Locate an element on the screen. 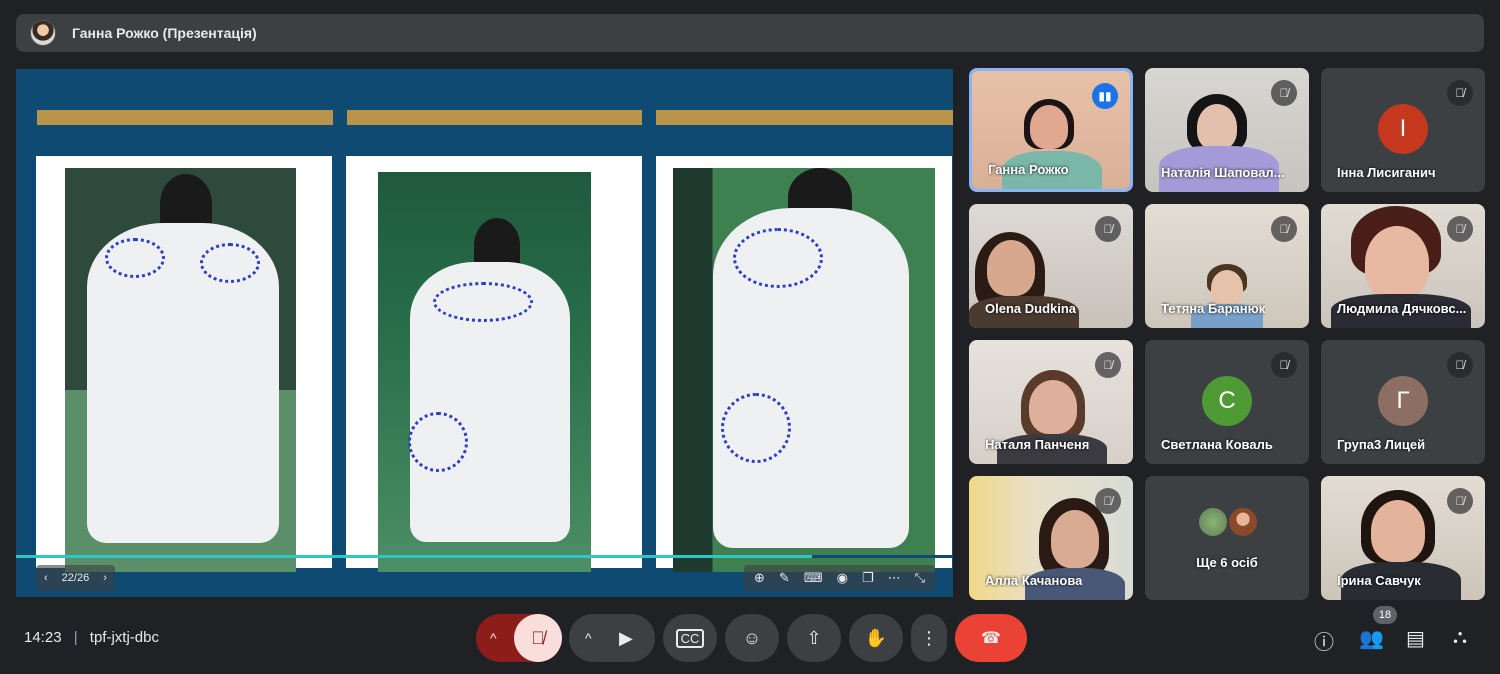  slide-progress-fill is located at coordinates (414, 556).